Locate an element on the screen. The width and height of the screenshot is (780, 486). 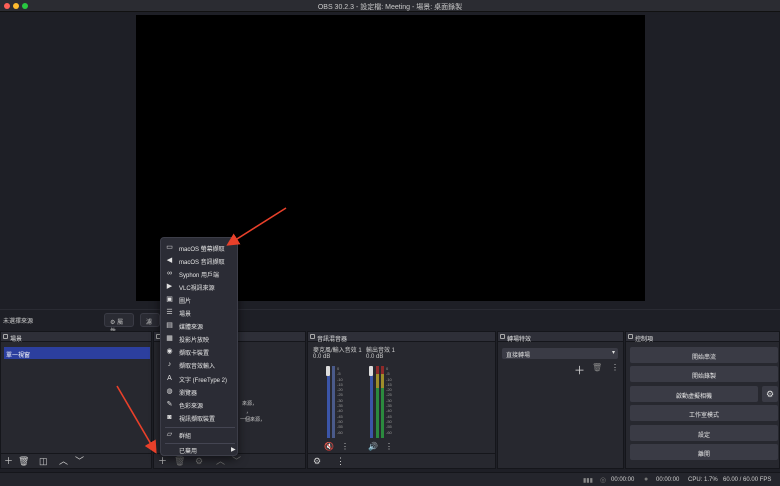
play-icon: ▶ is located at coordinates (169, 286).